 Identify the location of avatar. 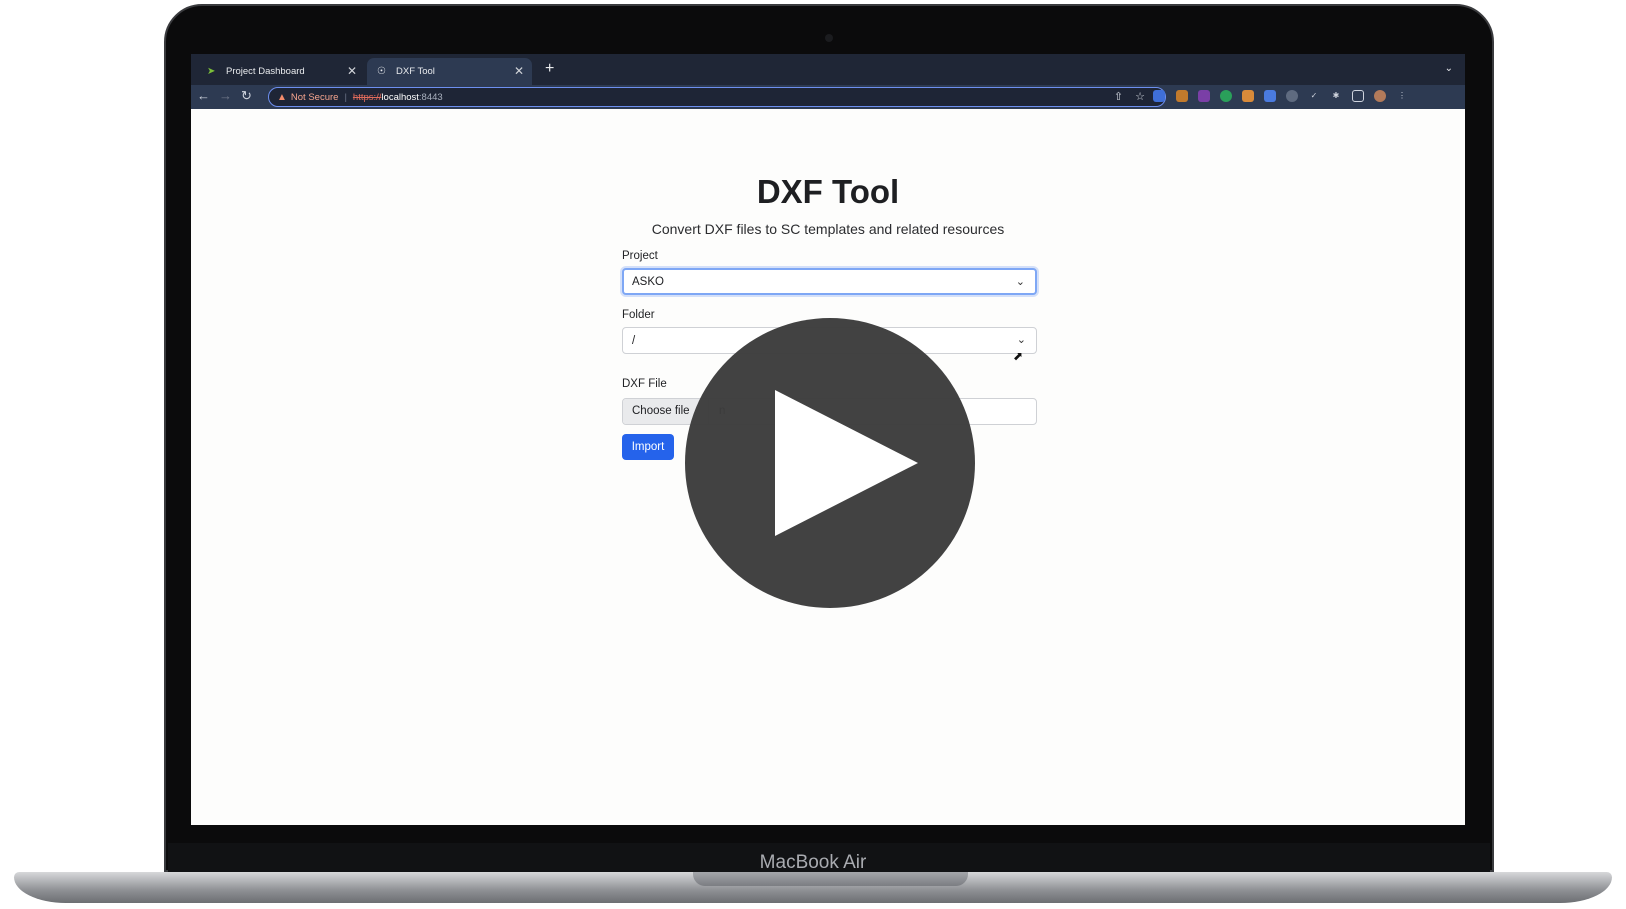
(1380, 96).